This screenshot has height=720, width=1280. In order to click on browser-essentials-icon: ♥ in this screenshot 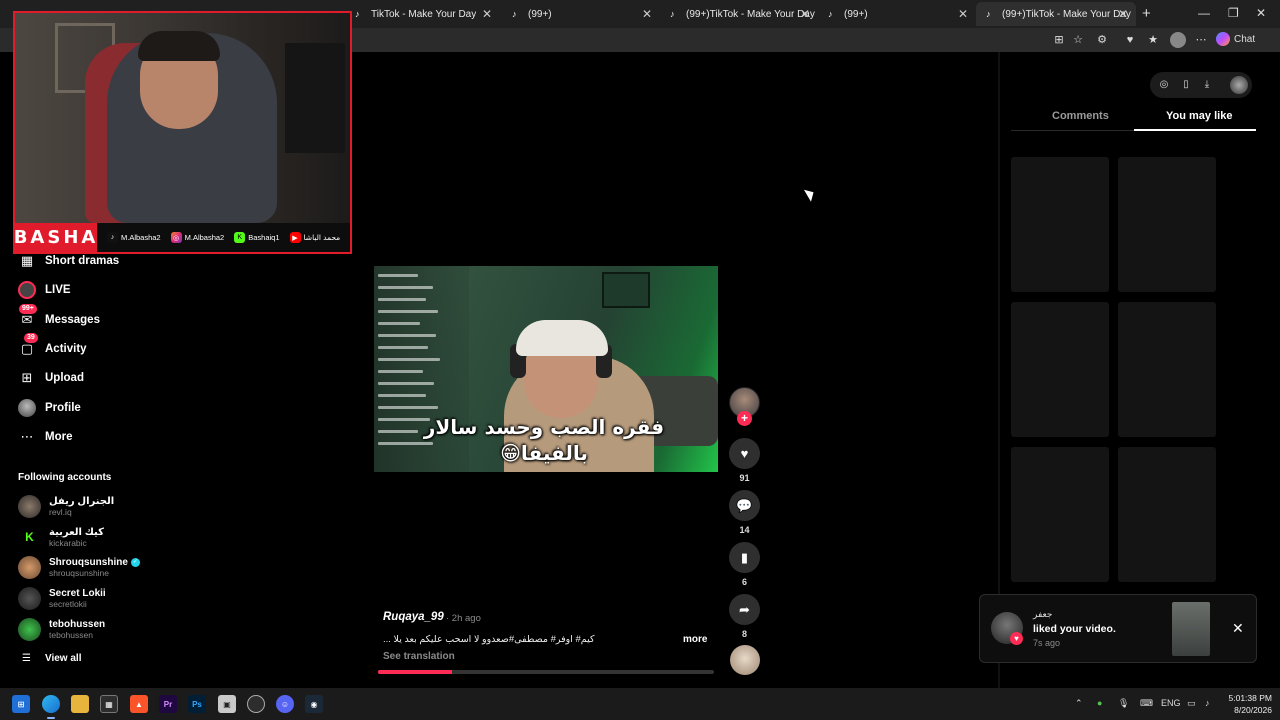, I will do `click(1130, 40)`.